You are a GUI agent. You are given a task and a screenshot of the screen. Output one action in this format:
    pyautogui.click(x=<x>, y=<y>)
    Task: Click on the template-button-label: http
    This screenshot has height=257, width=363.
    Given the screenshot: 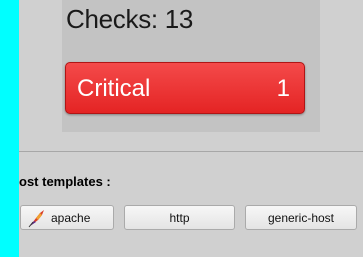 What is the action you would take?
    pyautogui.click(x=179, y=217)
    